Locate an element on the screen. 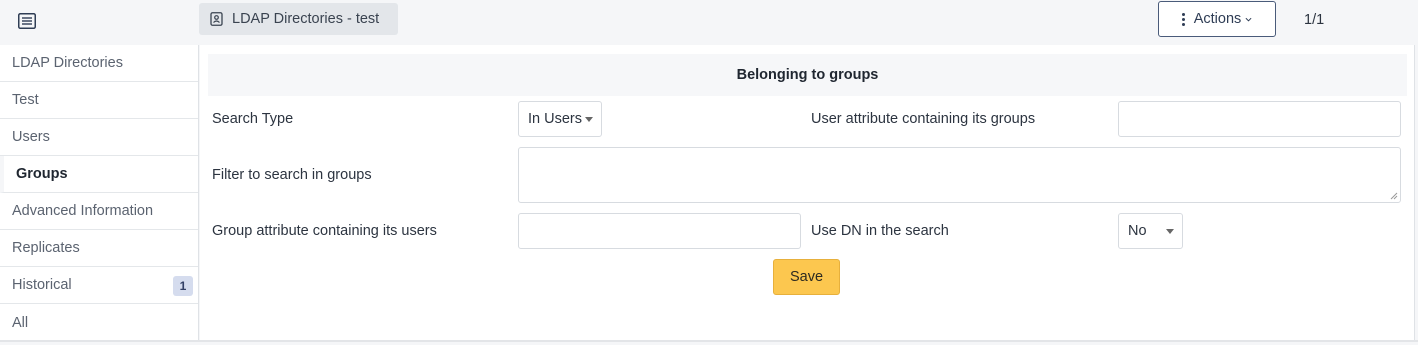 This screenshot has width=1418, height=345. sidebar-item-label: Replicates is located at coordinates (46, 248).